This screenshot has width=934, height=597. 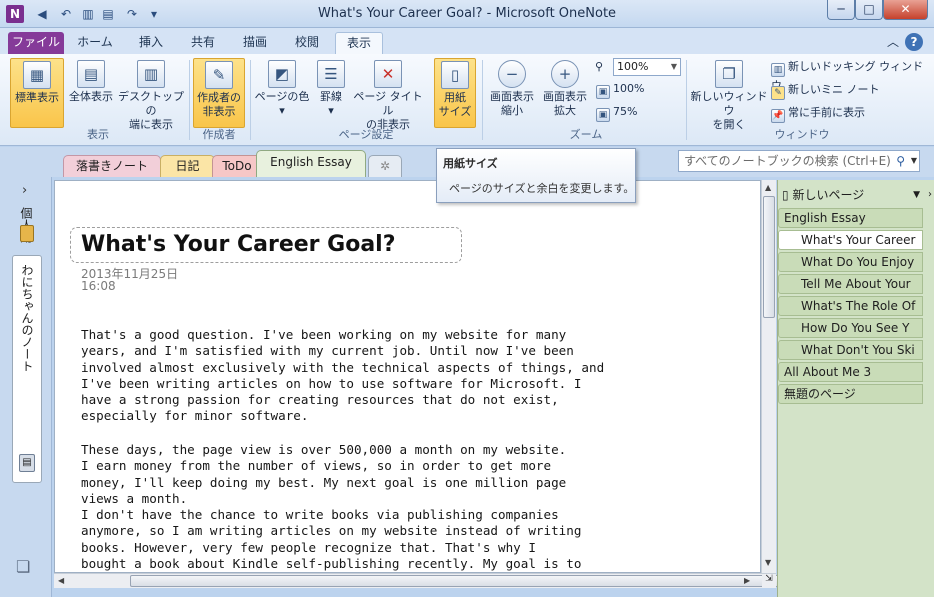 I want to click on minimize-button: ─, so click(x=841, y=10).